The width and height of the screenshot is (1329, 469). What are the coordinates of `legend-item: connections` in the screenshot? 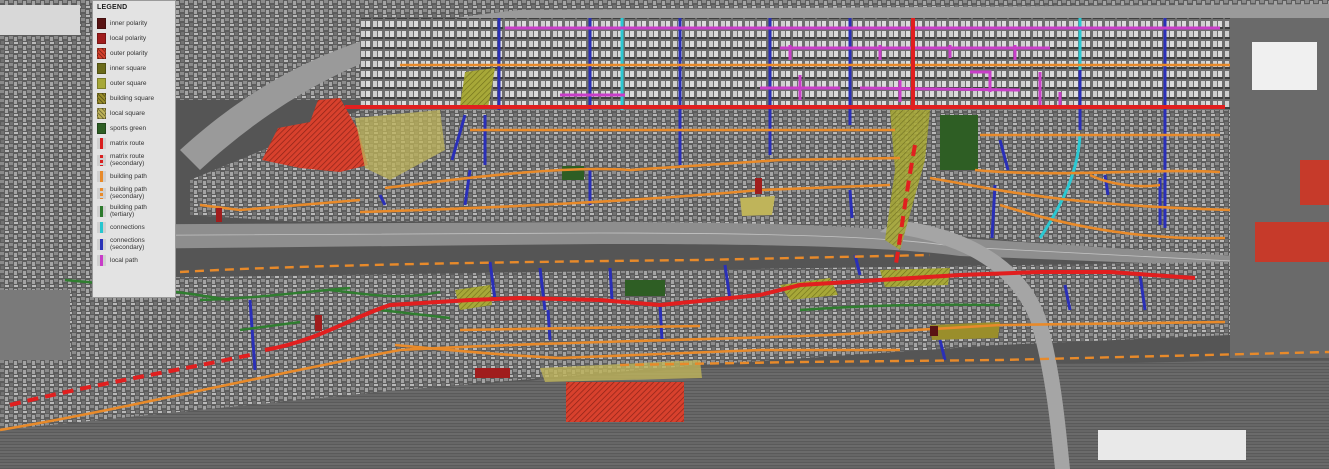 It's located at (134, 227).